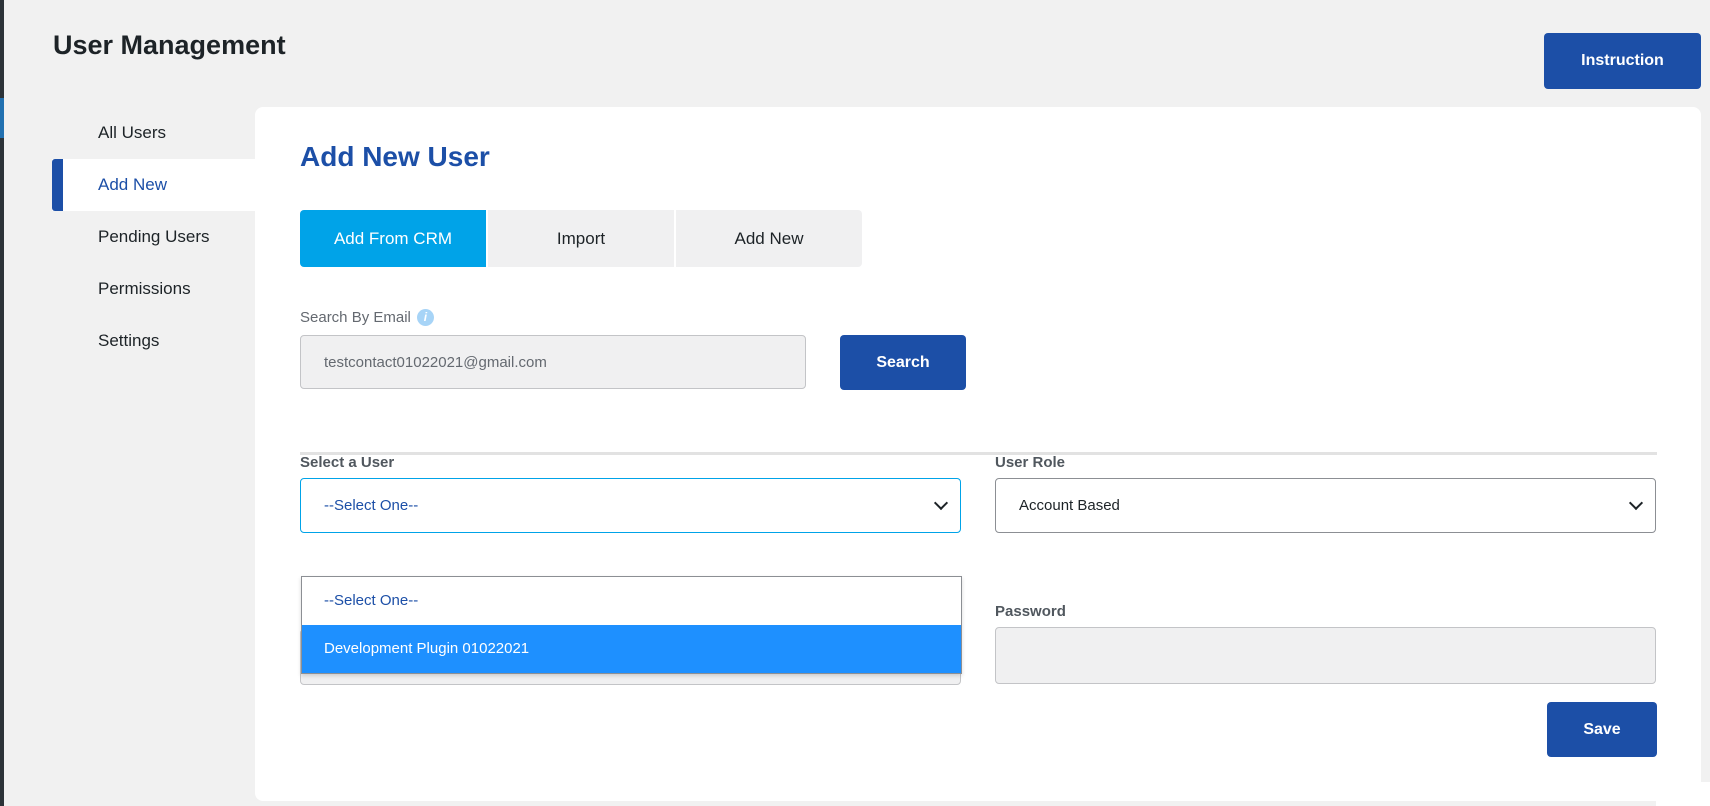 Image resolution: width=1710 pixels, height=806 pixels. I want to click on dropdown-option-highlighted: Development Plugin 01022021, so click(631, 649).